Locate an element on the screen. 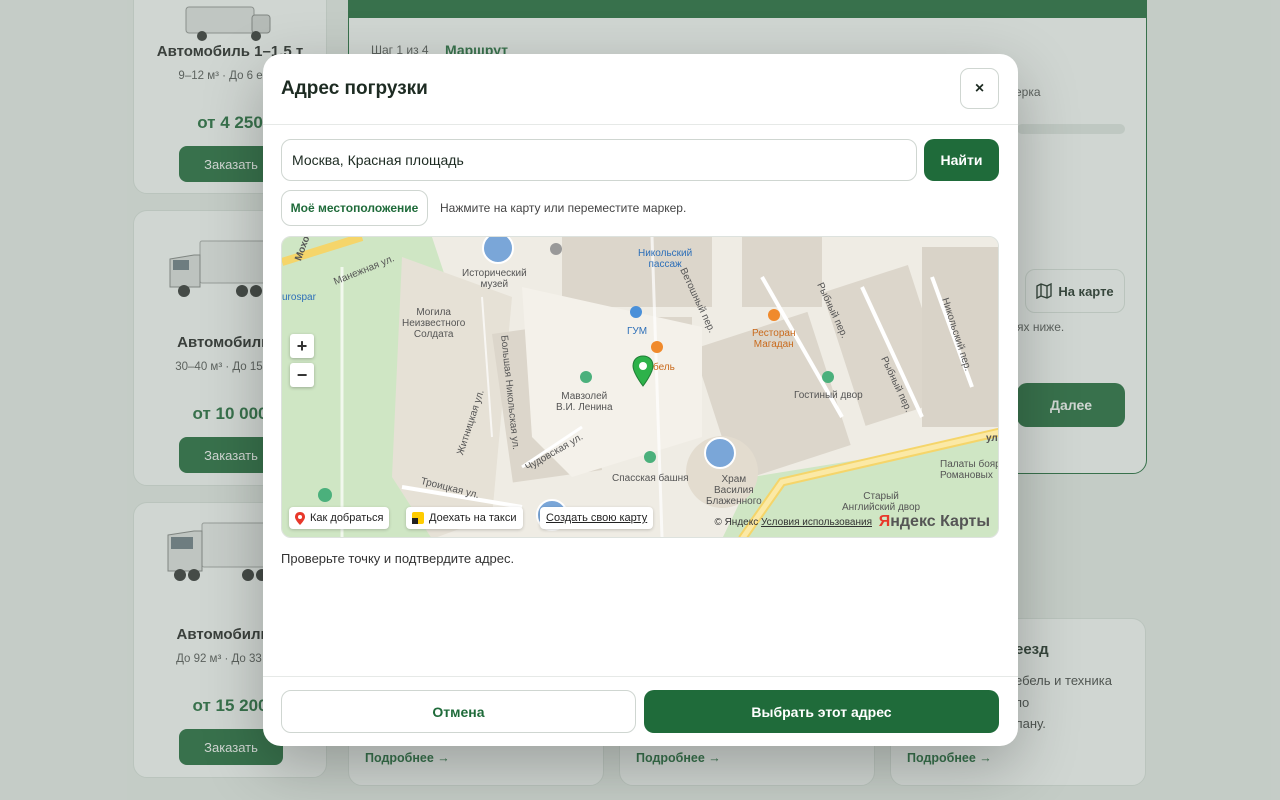 The height and width of the screenshot is (800, 1280). confirm-text: Проверьте точку и подтвердите адрес. is located at coordinates (398, 558).